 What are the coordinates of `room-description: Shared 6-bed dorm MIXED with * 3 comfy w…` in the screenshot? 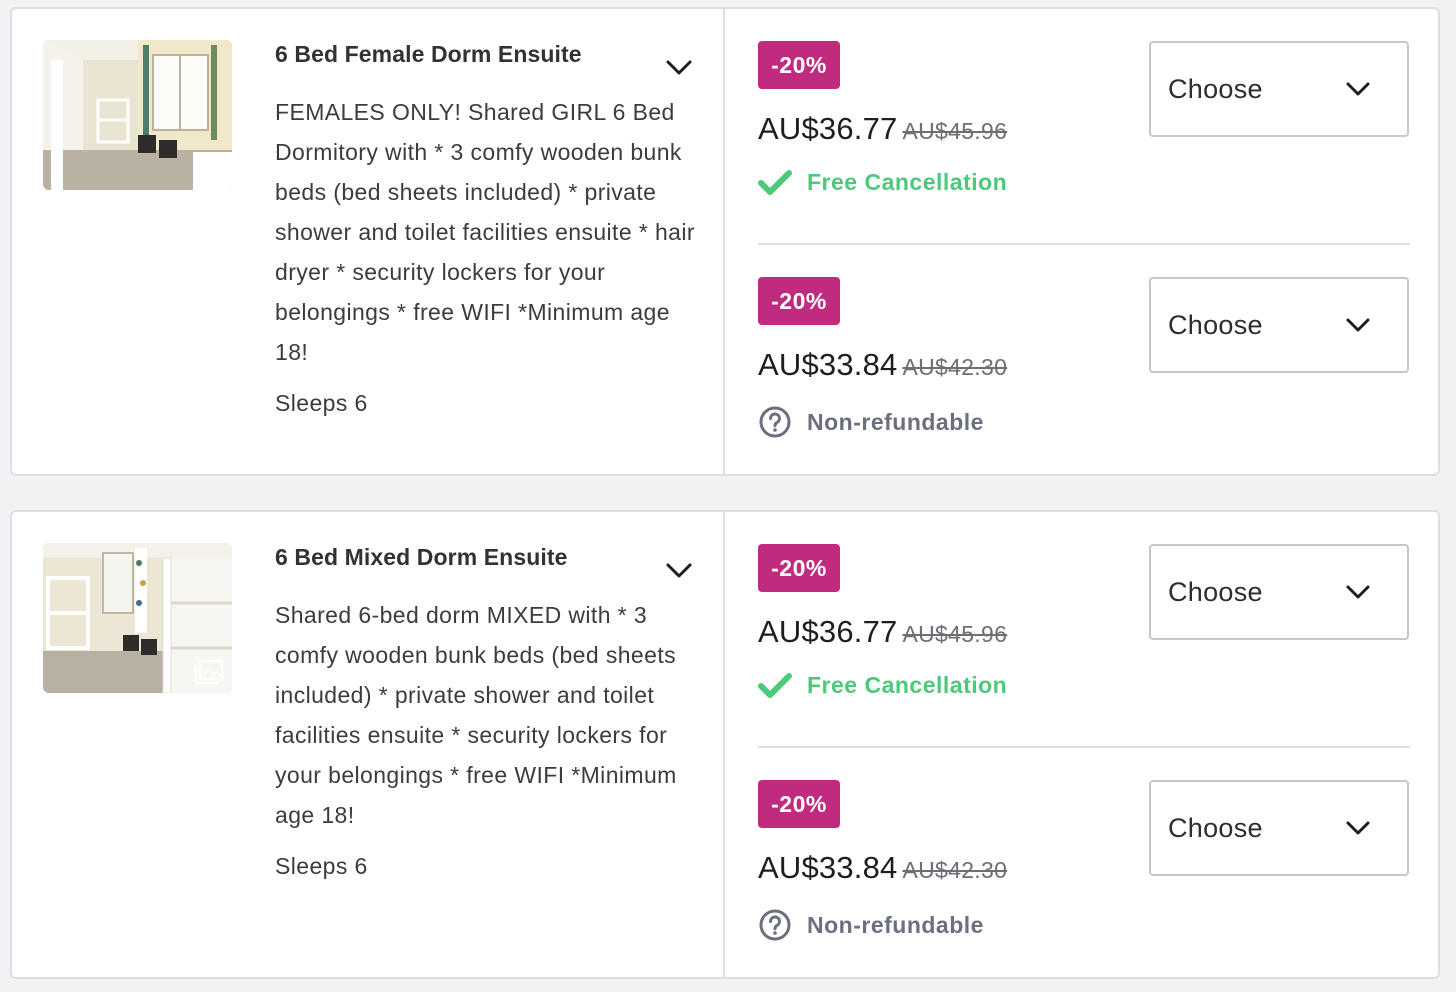 It's located at (476, 715).